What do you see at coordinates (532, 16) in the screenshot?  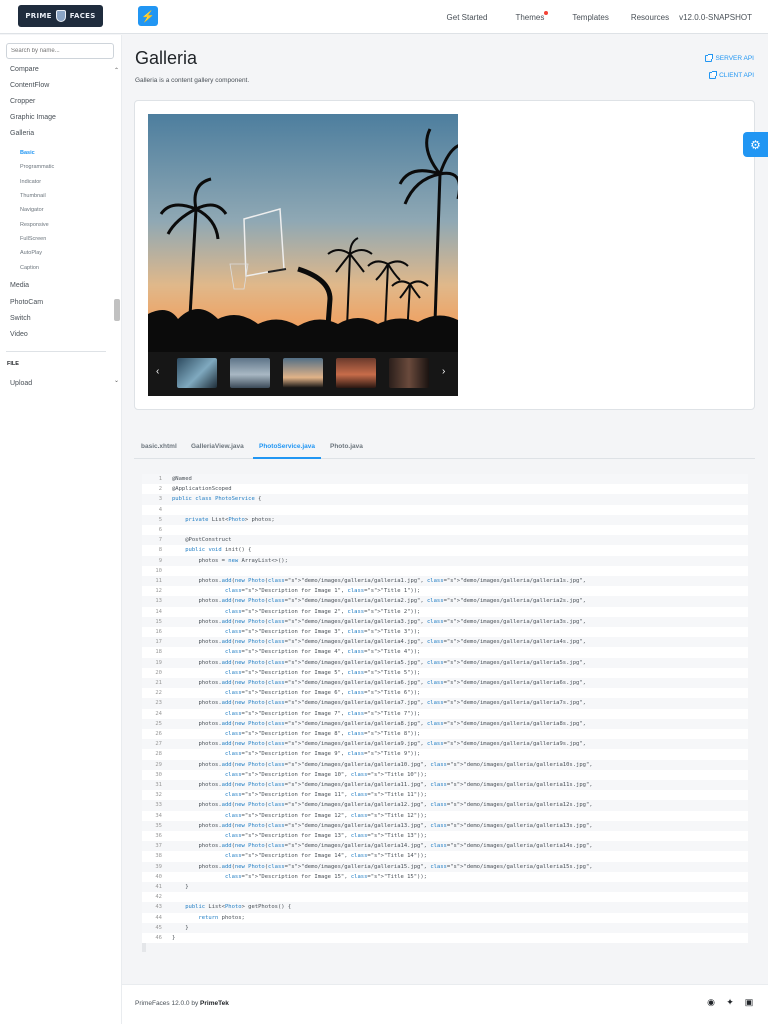 I see `nav-themes: Themes` at bounding box center [532, 16].